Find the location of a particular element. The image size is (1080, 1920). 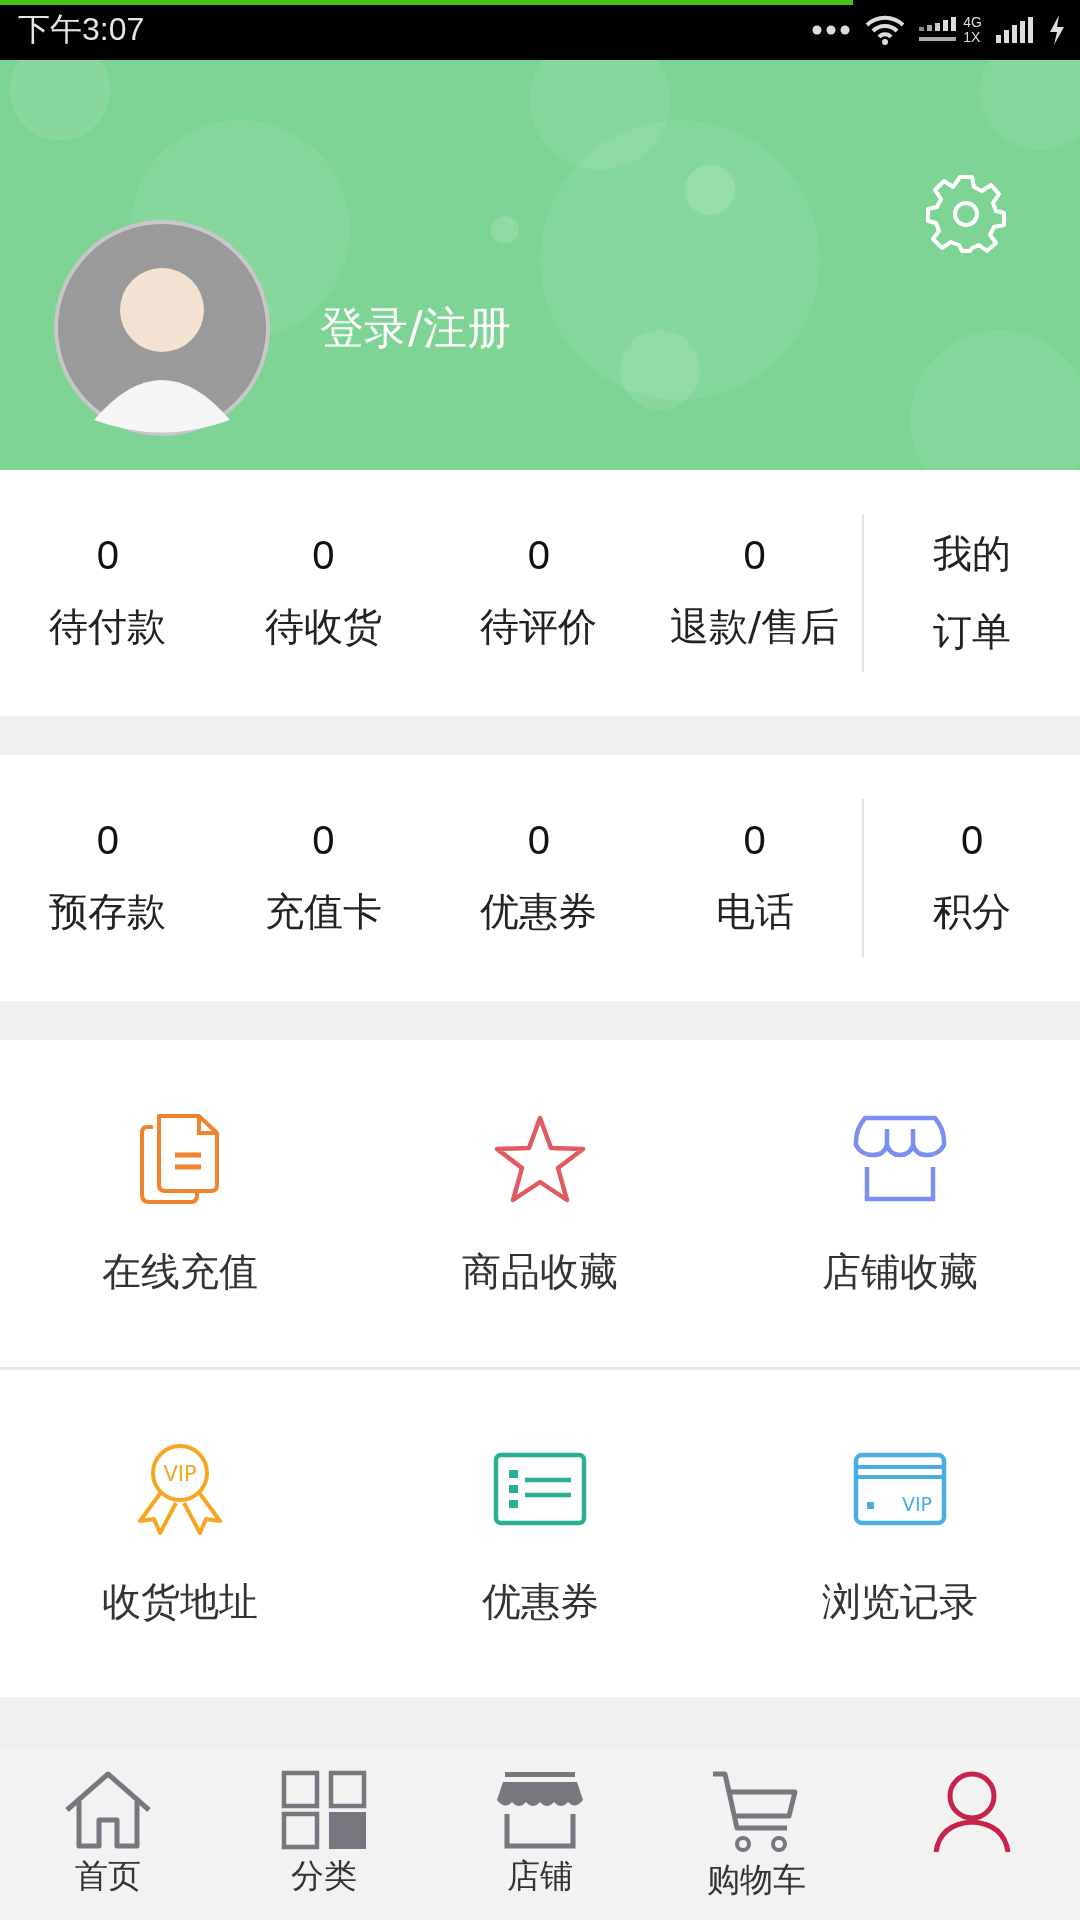

more-icon is located at coordinates (831, 30).